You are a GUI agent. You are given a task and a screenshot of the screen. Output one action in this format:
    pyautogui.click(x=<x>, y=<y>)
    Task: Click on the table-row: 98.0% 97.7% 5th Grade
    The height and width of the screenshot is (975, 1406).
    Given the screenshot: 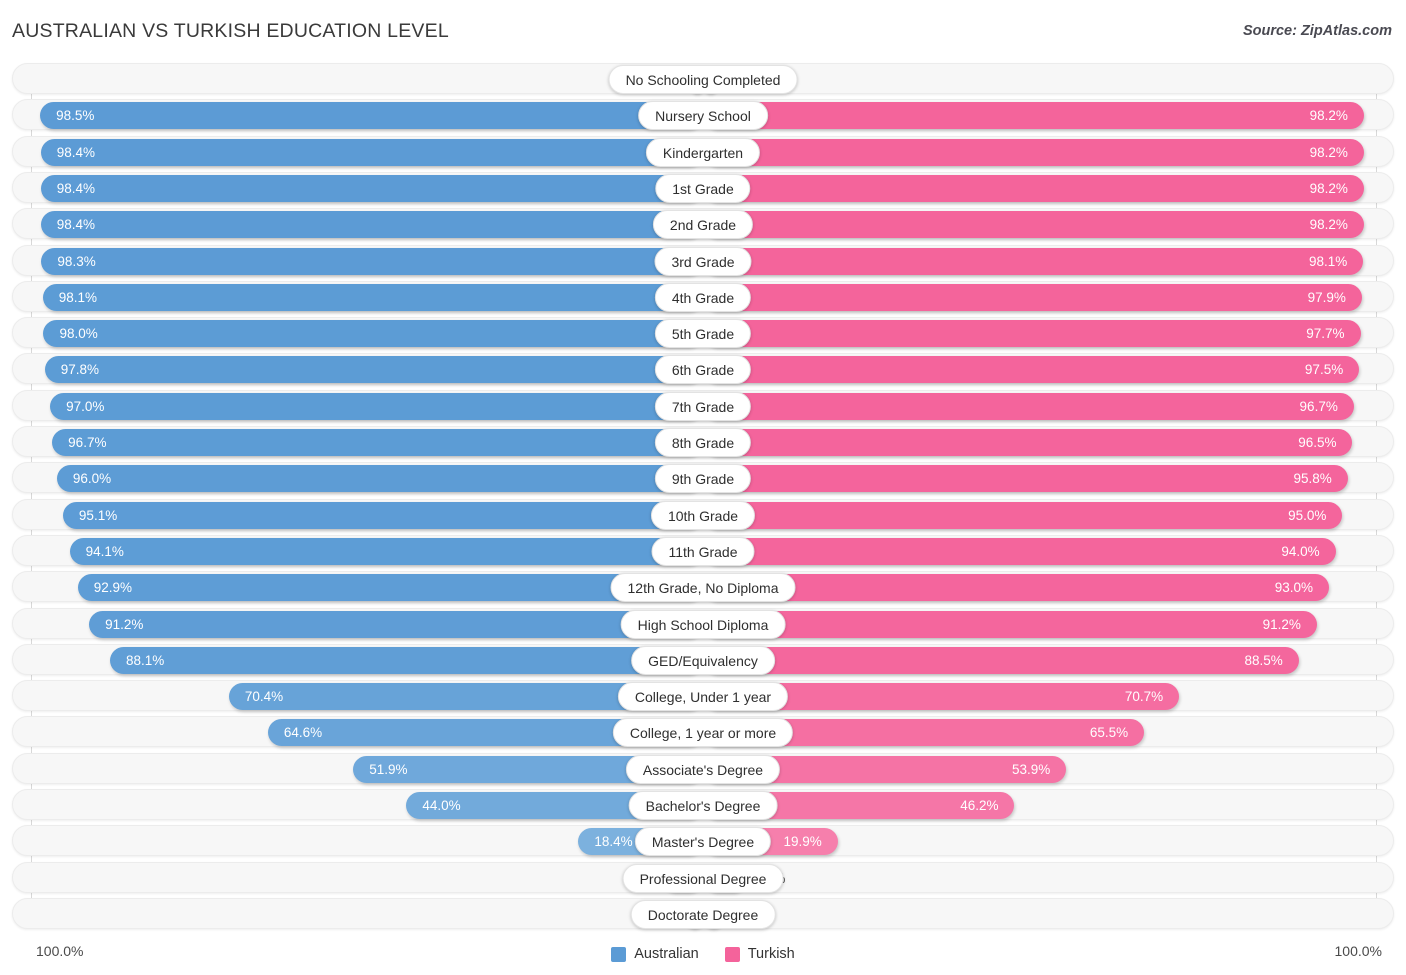 What is the action you would take?
    pyautogui.click(x=703, y=333)
    